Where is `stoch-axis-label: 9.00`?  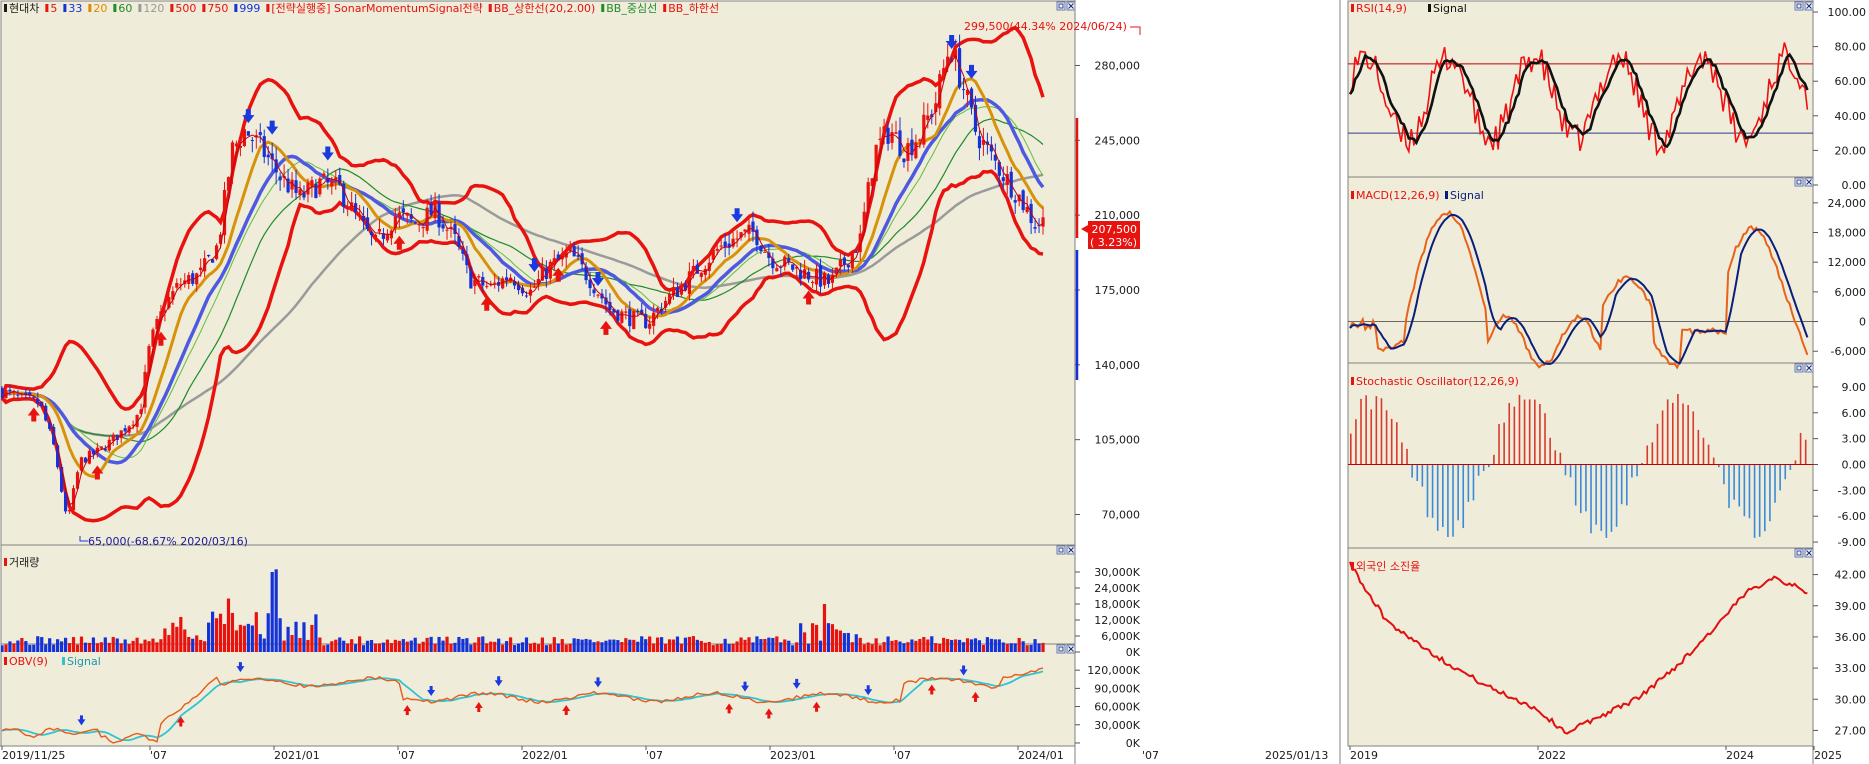
stoch-axis-label: 9.00 is located at coordinates (1854, 387).